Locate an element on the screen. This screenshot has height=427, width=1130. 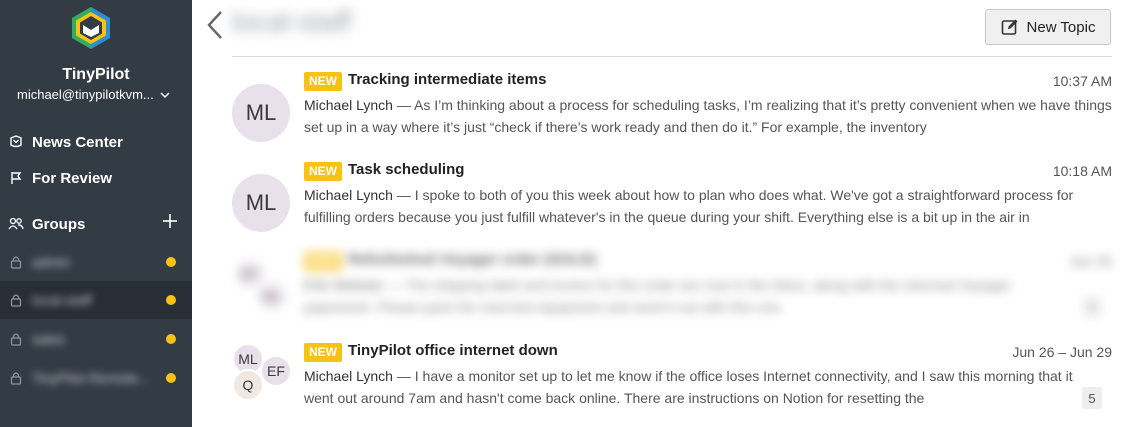
topic-time: 10:37 AM is located at coordinates (1082, 81).